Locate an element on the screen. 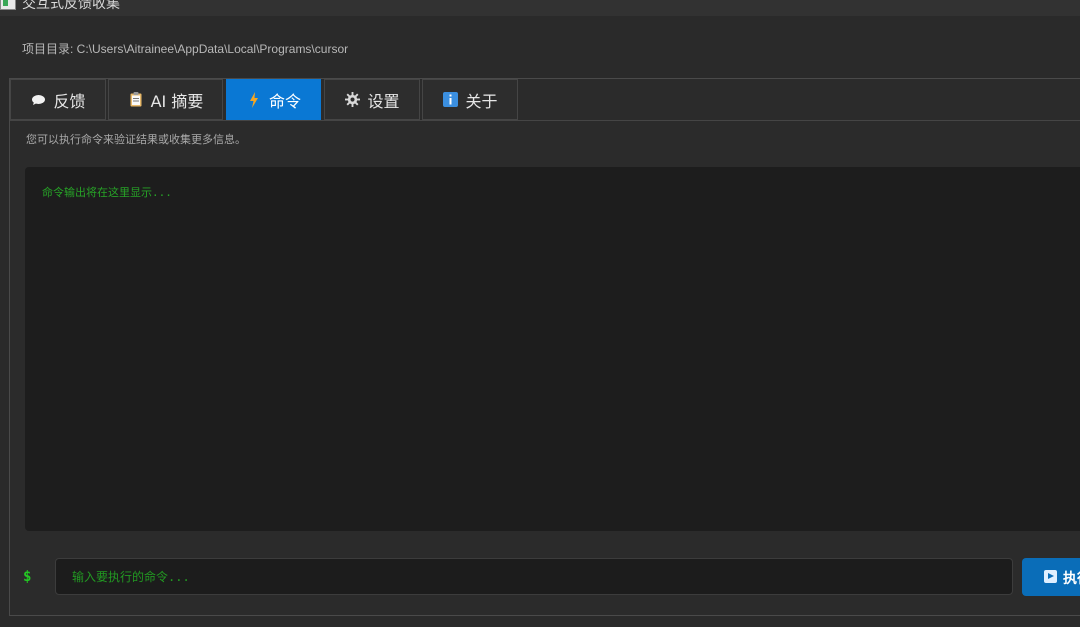 This screenshot has width=1080, height=627. app-icon is located at coordinates (8, 5).